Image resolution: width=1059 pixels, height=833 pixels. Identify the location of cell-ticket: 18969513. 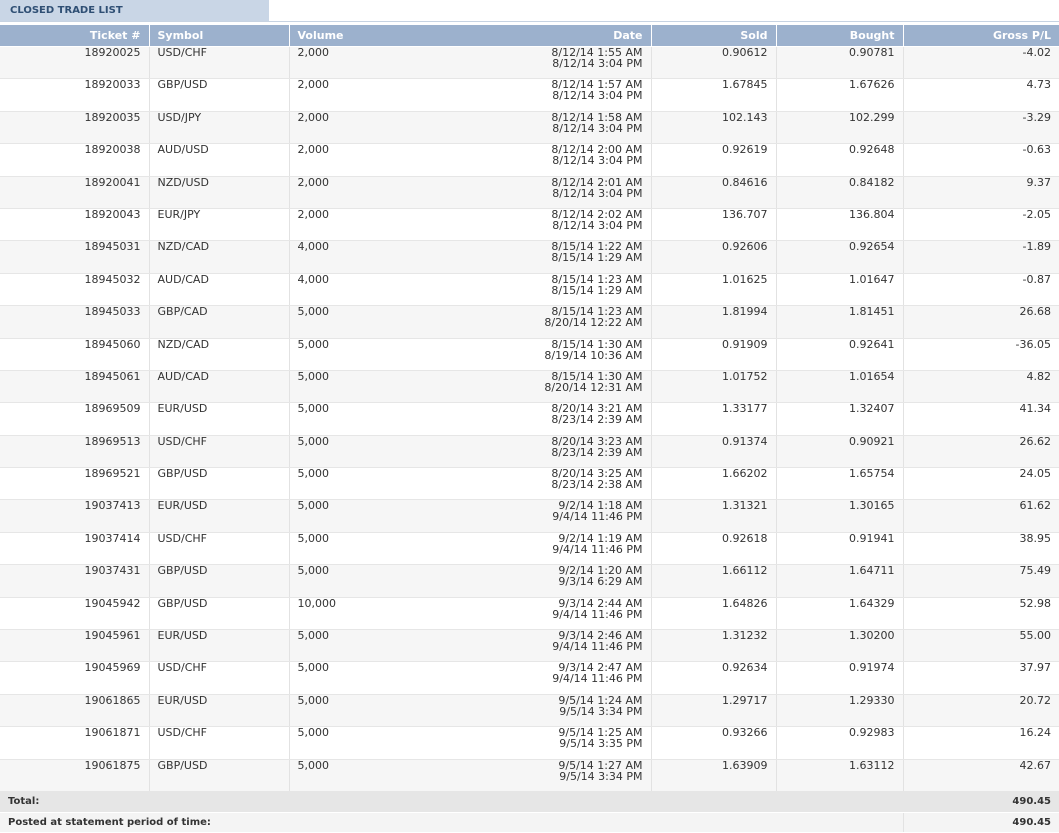
(74, 452).